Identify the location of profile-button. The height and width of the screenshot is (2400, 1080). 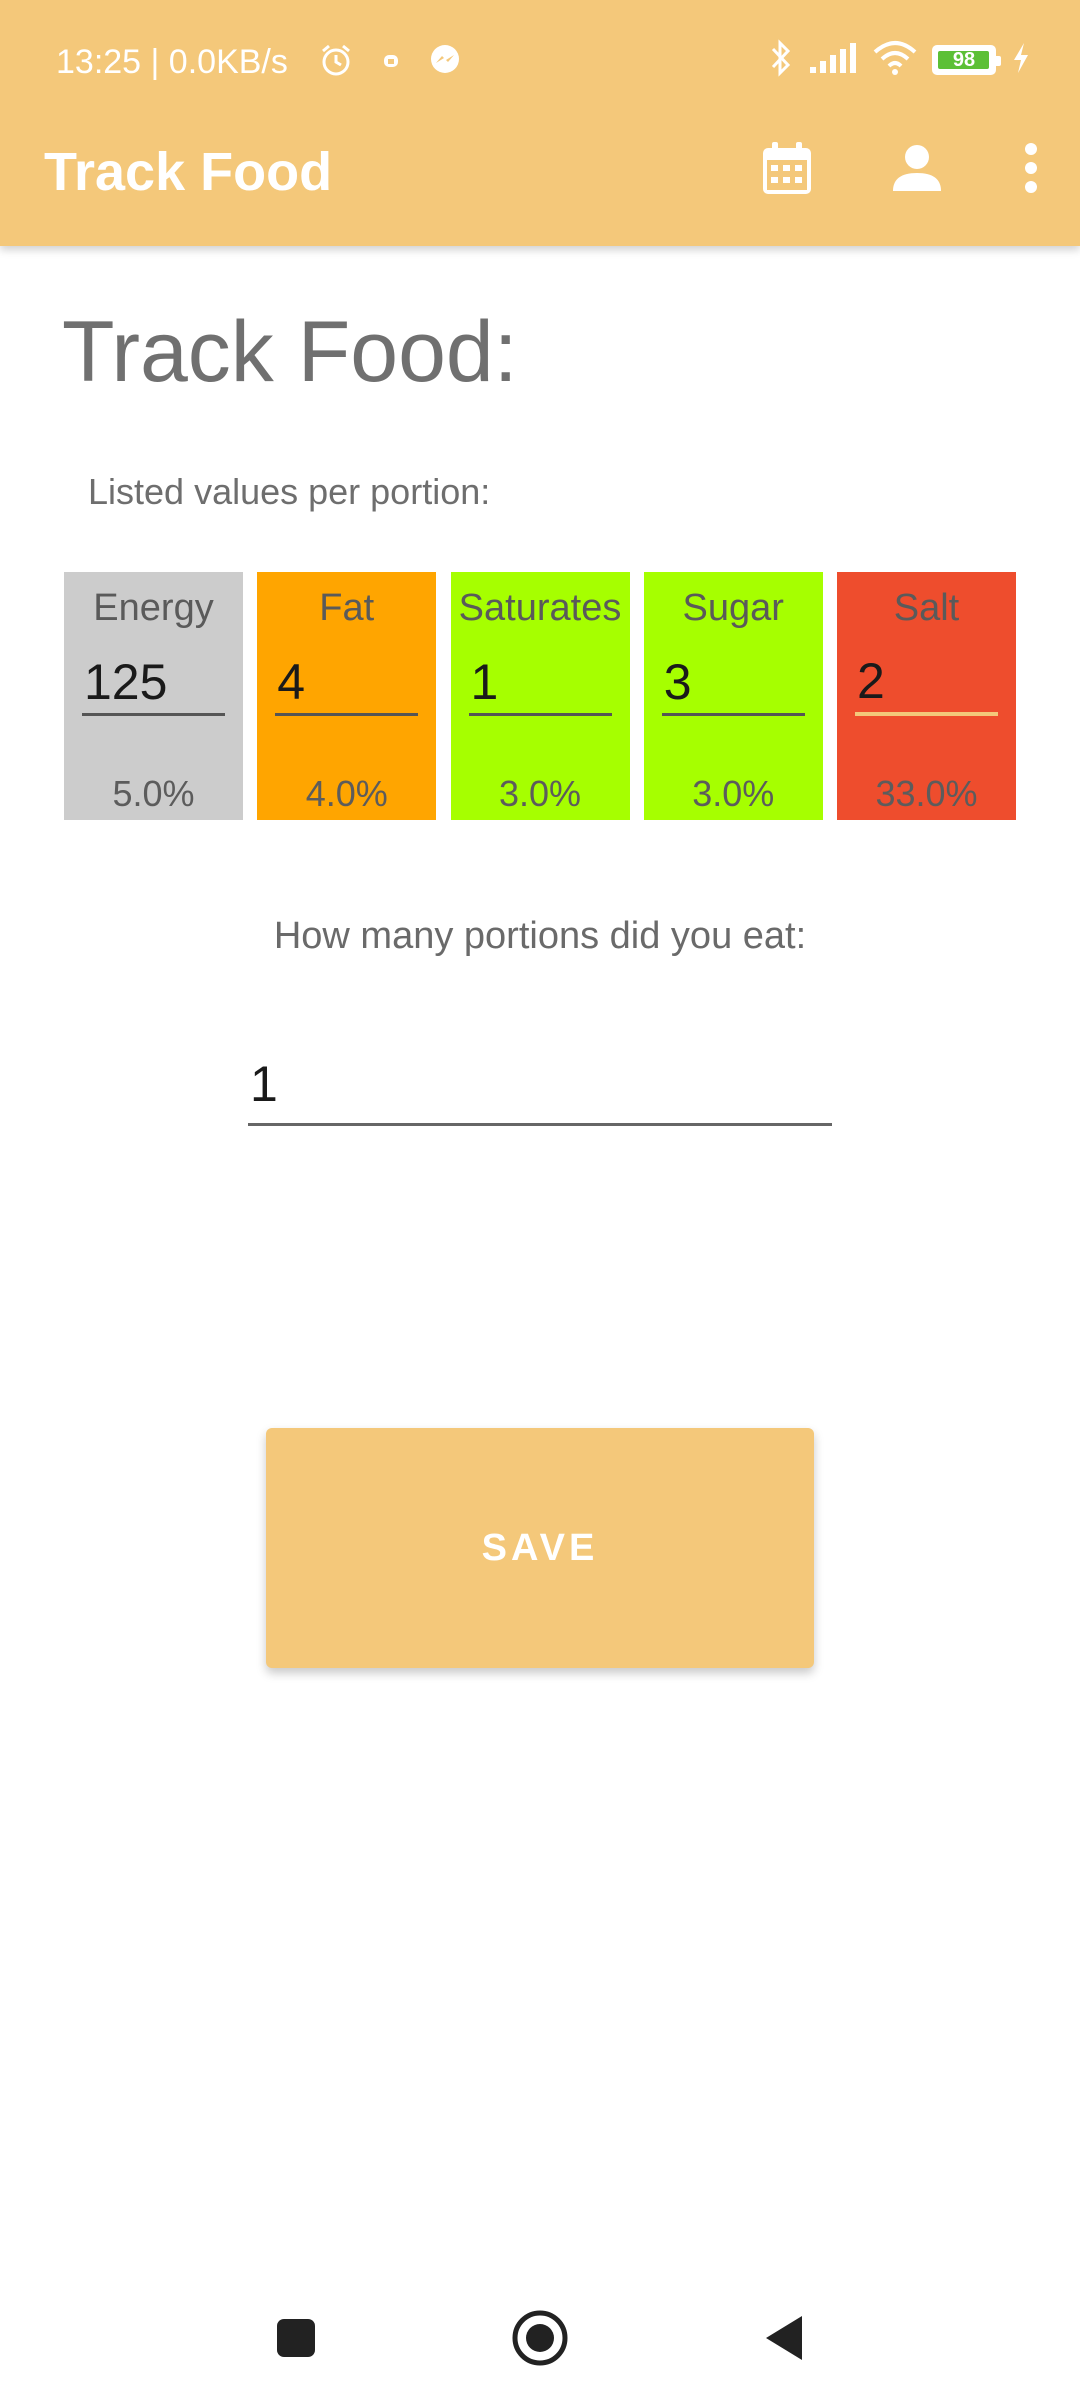
(917, 170).